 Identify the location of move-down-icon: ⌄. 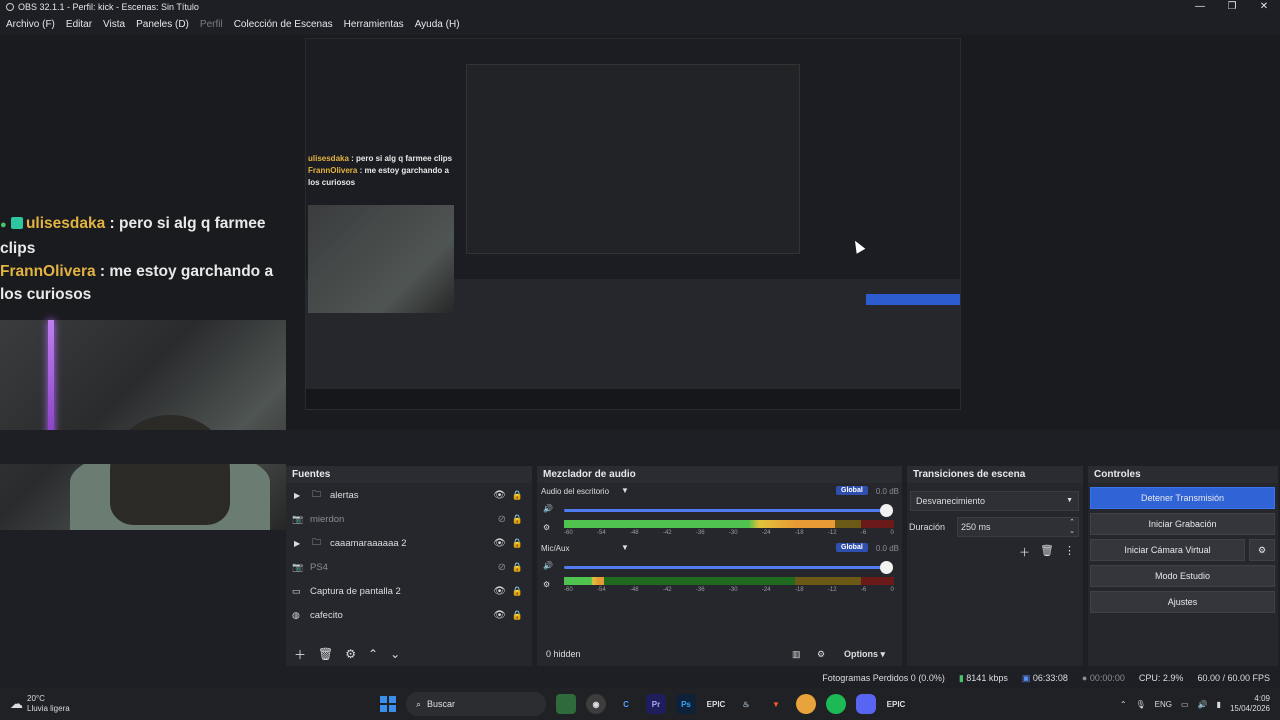
(395, 654).